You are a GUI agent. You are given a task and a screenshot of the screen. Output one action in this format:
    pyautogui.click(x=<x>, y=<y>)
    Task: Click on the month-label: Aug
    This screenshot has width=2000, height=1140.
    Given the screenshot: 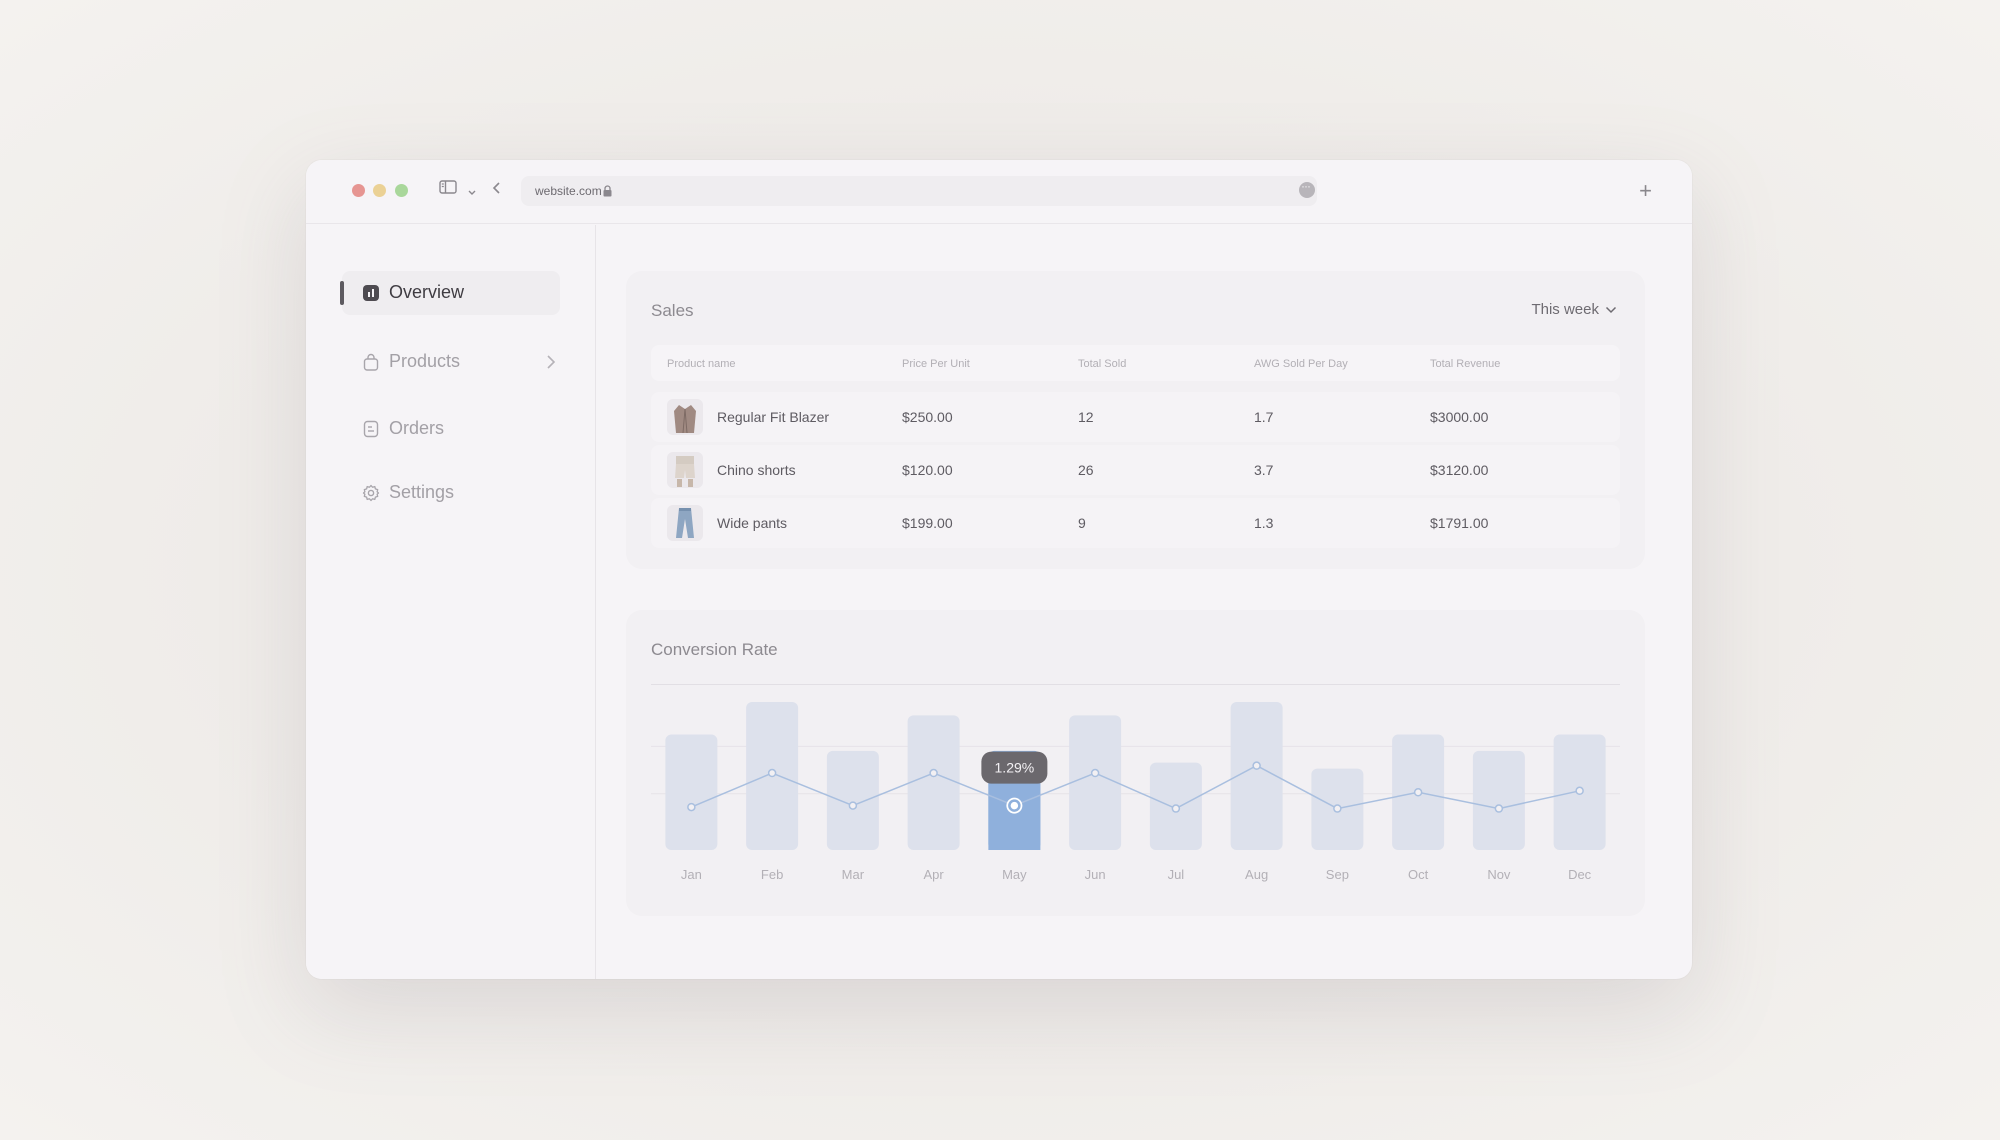 What is the action you would take?
    pyautogui.click(x=1256, y=874)
    